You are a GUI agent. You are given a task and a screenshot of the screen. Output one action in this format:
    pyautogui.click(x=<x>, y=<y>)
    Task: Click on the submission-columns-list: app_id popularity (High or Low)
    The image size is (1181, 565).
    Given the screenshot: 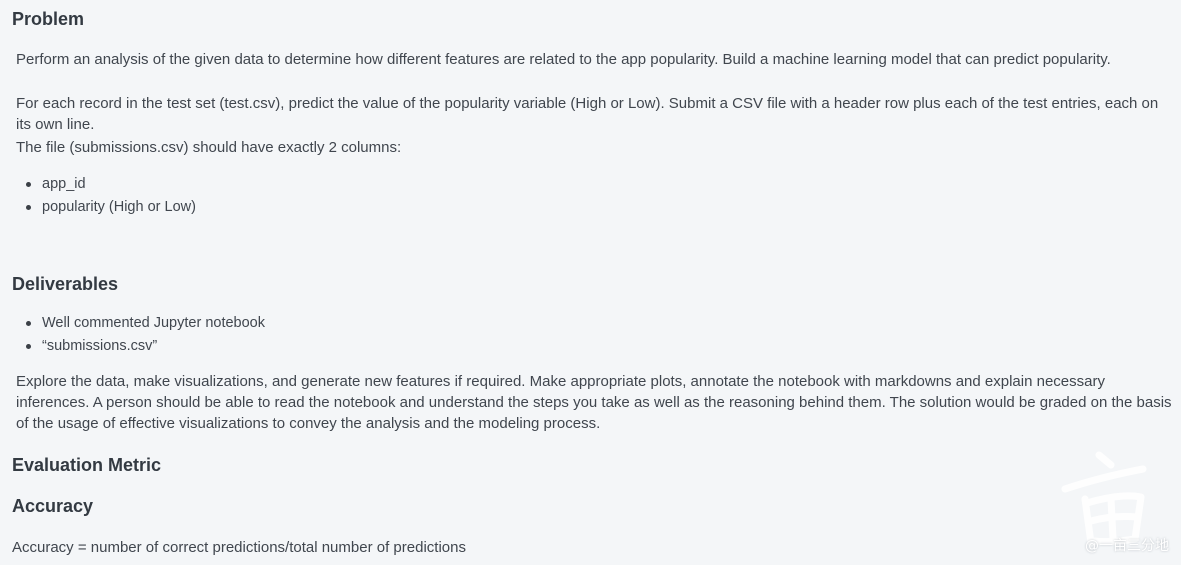 What is the action you would take?
    pyautogui.click(x=98, y=196)
    